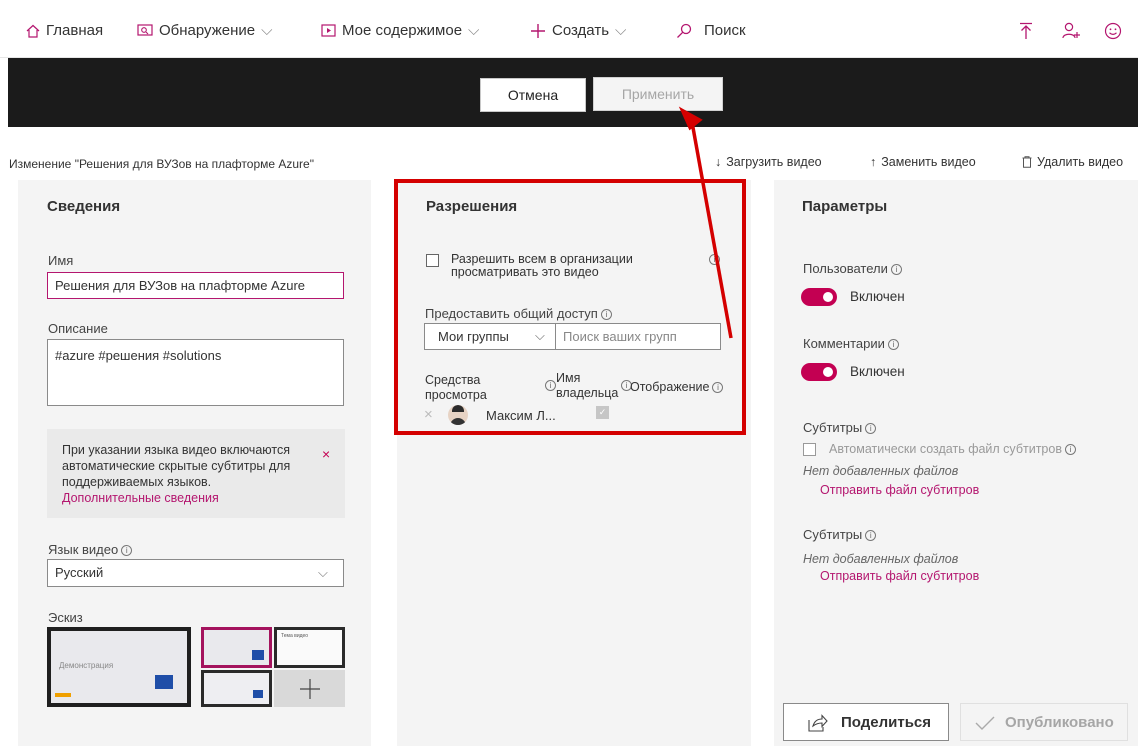  What do you see at coordinates (725, 30) in the screenshot?
I see `nav-search-label: Поиск` at bounding box center [725, 30].